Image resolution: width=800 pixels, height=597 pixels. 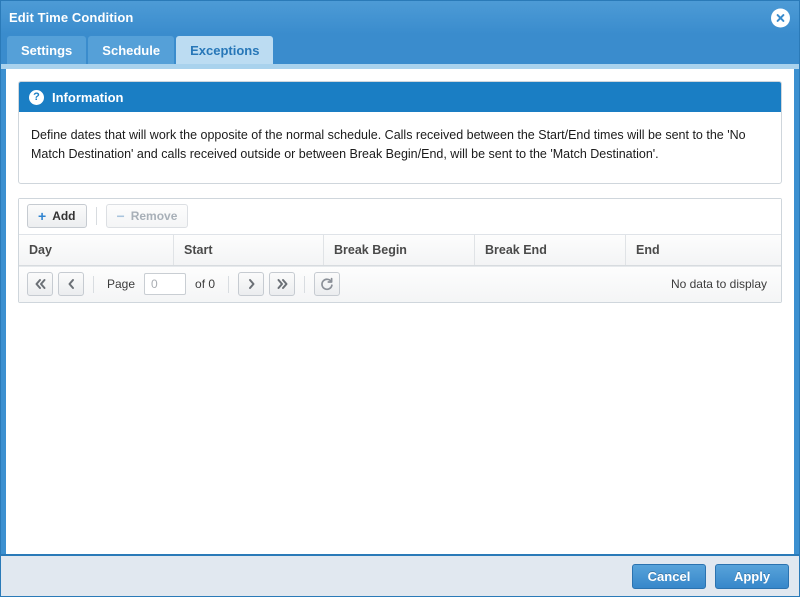 I want to click on apply-button: Apply, so click(x=752, y=576).